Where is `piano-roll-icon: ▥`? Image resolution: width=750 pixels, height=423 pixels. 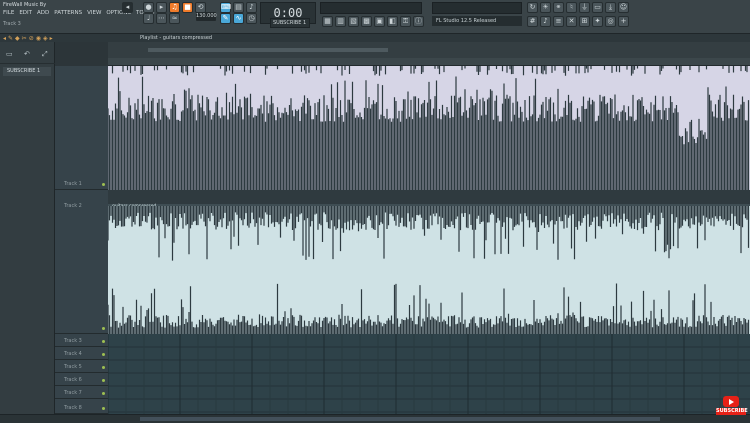 piano-roll-icon: ▥ is located at coordinates (340, 21).